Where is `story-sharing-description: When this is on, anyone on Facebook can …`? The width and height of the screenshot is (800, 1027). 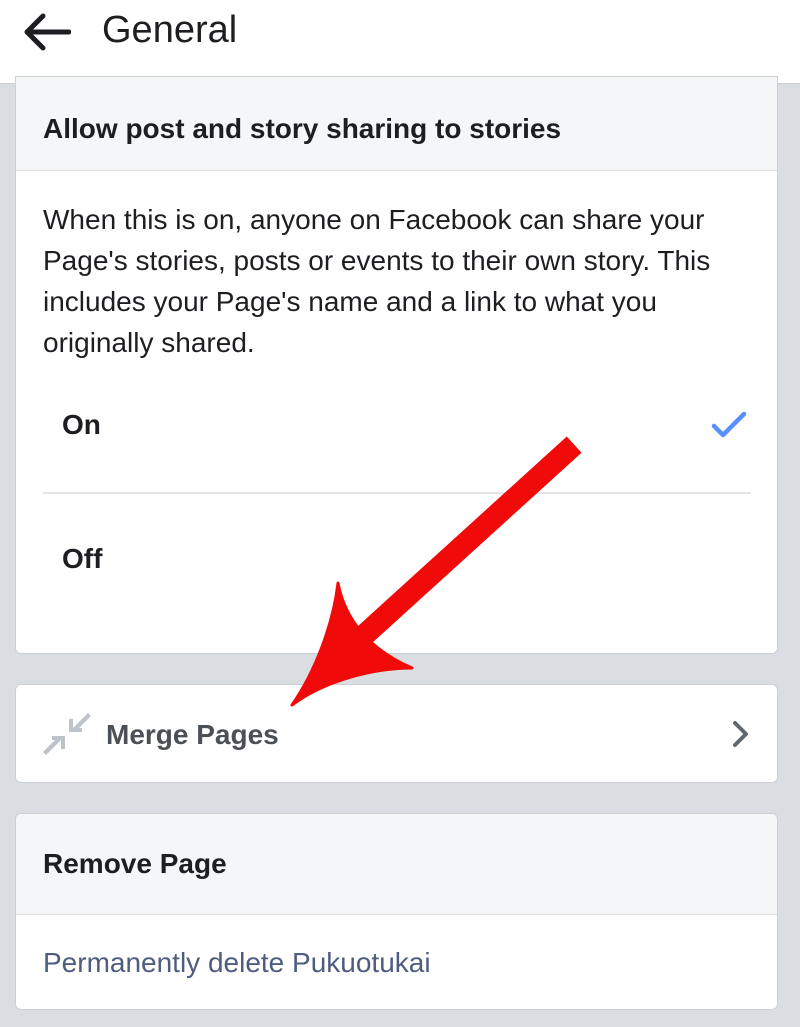 story-sharing-description: When this is on, anyone on Facebook can … is located at coordinates (377, 281).